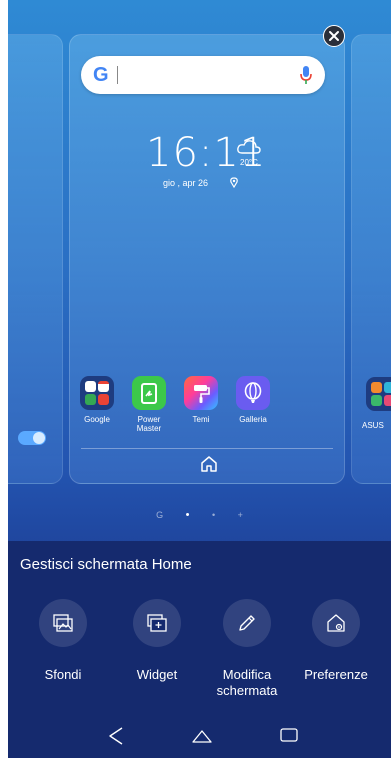  What do you see at coordinates (209, 464) in the screenshot?
I see `home-icon` at bounding box center [209, 464].